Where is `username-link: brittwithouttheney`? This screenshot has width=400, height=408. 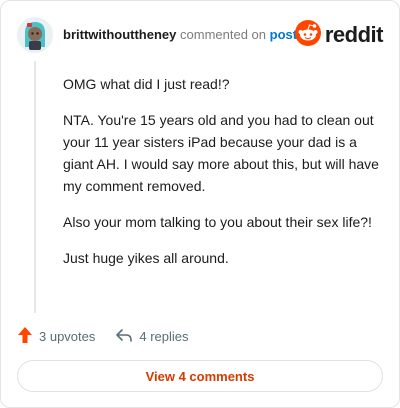
username-link: brittwithouttheney is located at coordinates (119, 34).